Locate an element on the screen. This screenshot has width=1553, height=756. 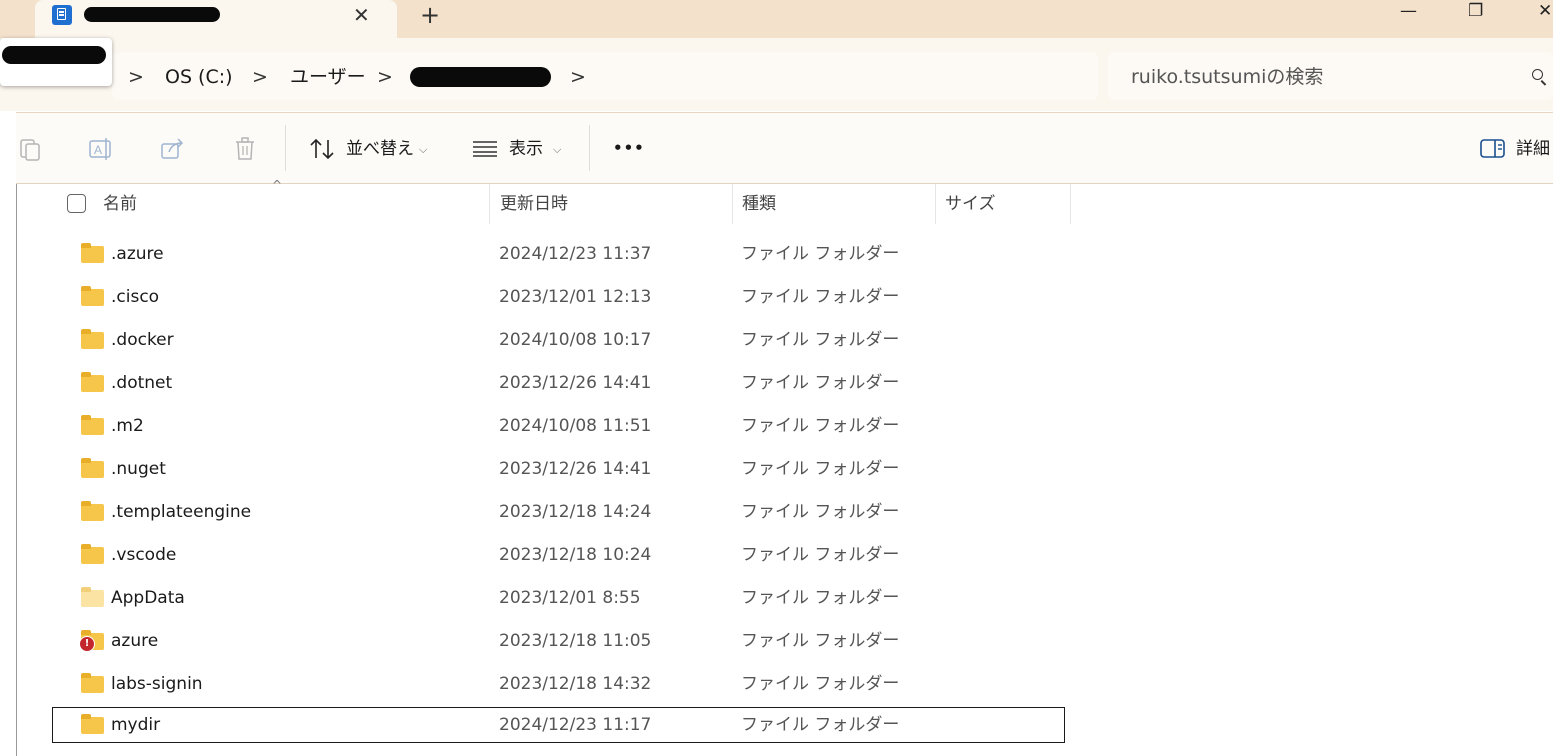
table-row: .azure 2024/12/23 11:37 ファイル フォルダー is located at coordinates (558, 254).